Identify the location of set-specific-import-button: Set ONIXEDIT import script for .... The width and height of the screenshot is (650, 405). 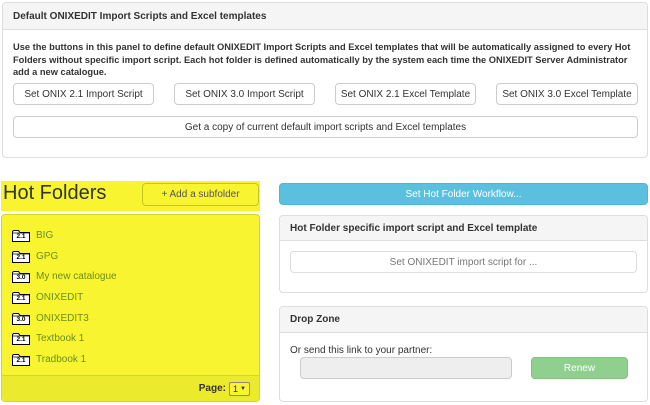
(463, 262).